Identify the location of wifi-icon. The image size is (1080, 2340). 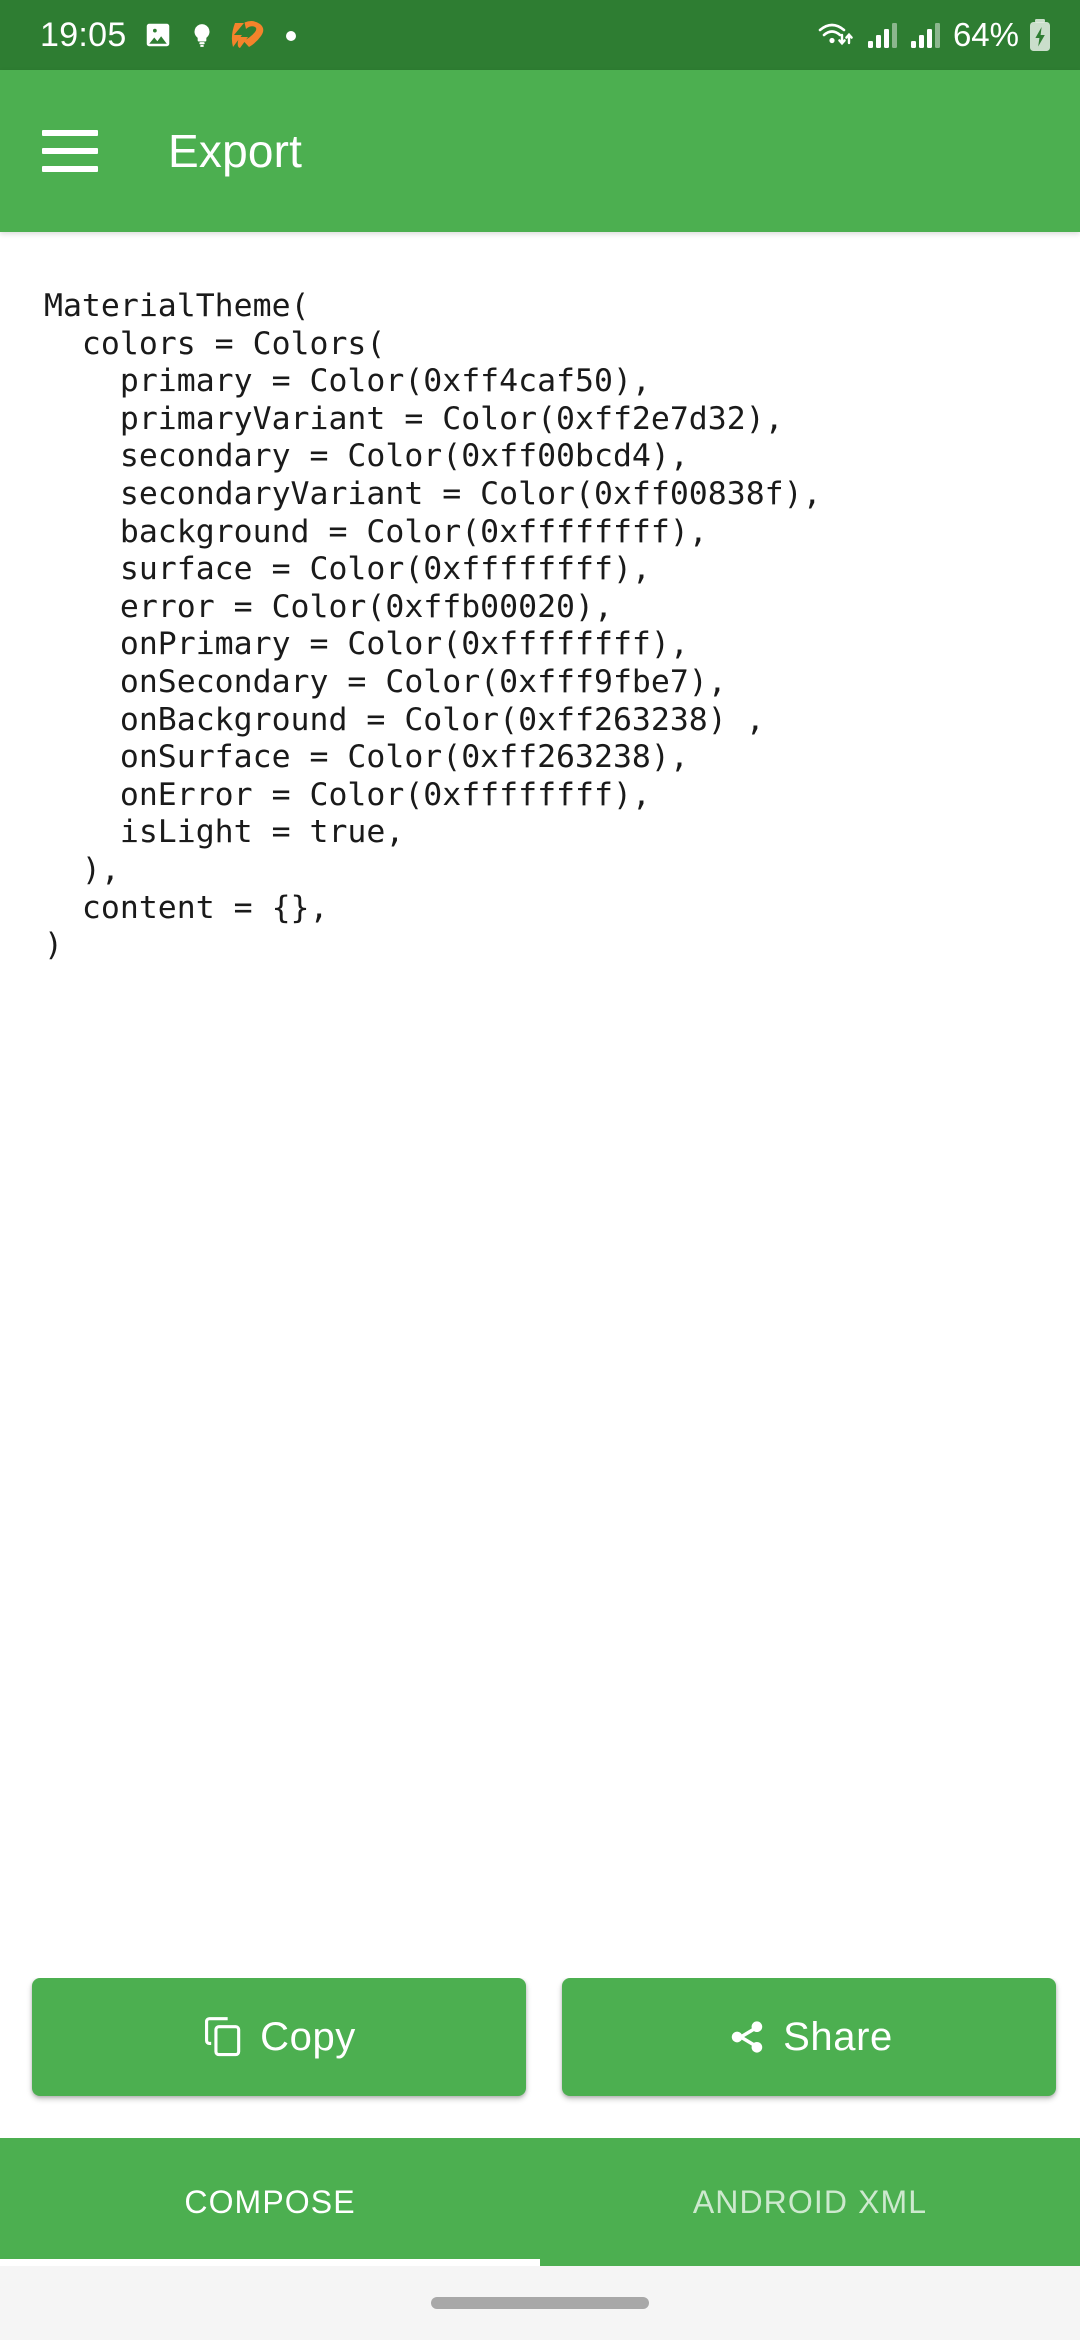
(837, 35).